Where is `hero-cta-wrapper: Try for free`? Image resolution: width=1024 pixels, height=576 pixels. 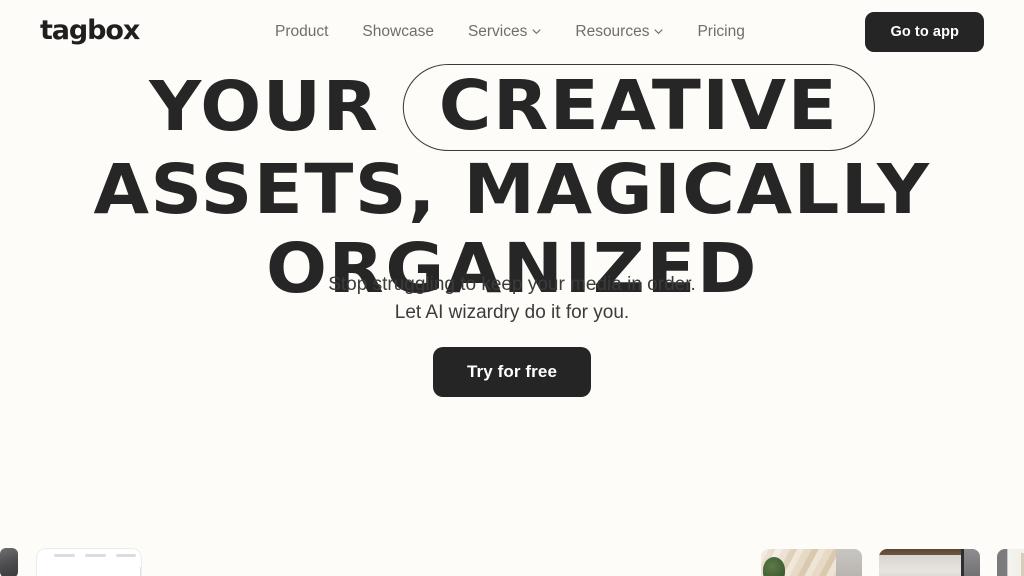 hero-cta-wrapper: Try for free is located at coordinates (512, 372).